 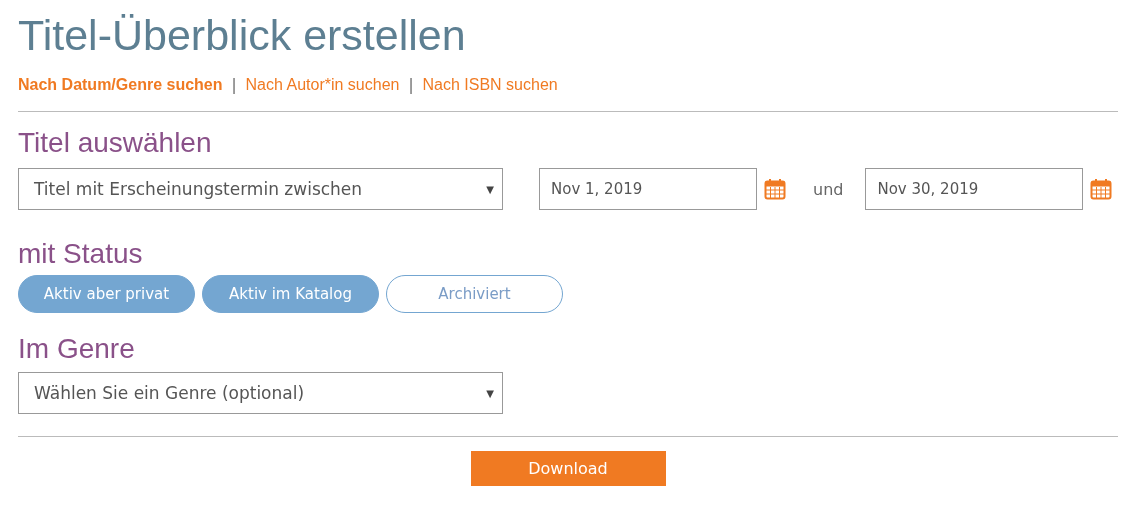 I want to click on date-field: Nov 30, 2019, so click(x=974, y=189).